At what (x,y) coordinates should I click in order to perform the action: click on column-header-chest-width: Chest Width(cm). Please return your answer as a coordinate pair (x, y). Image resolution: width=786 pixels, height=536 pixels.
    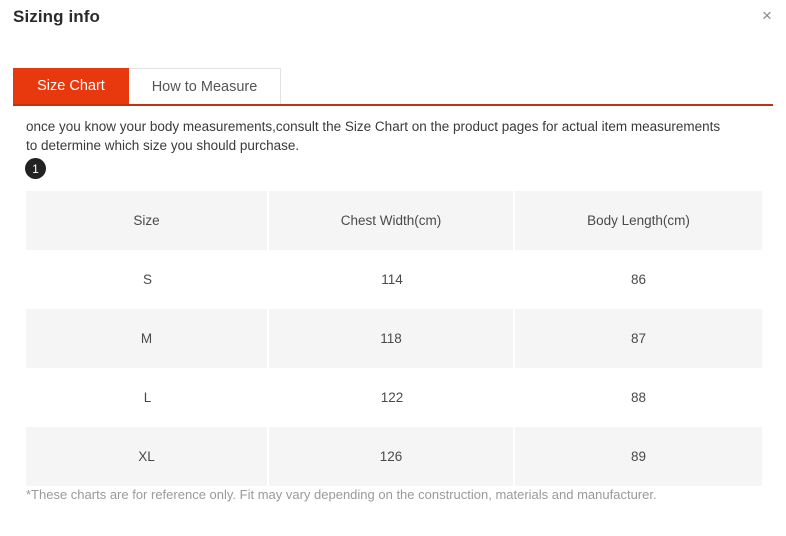
    Looking at the image, I should click on (392, 220).